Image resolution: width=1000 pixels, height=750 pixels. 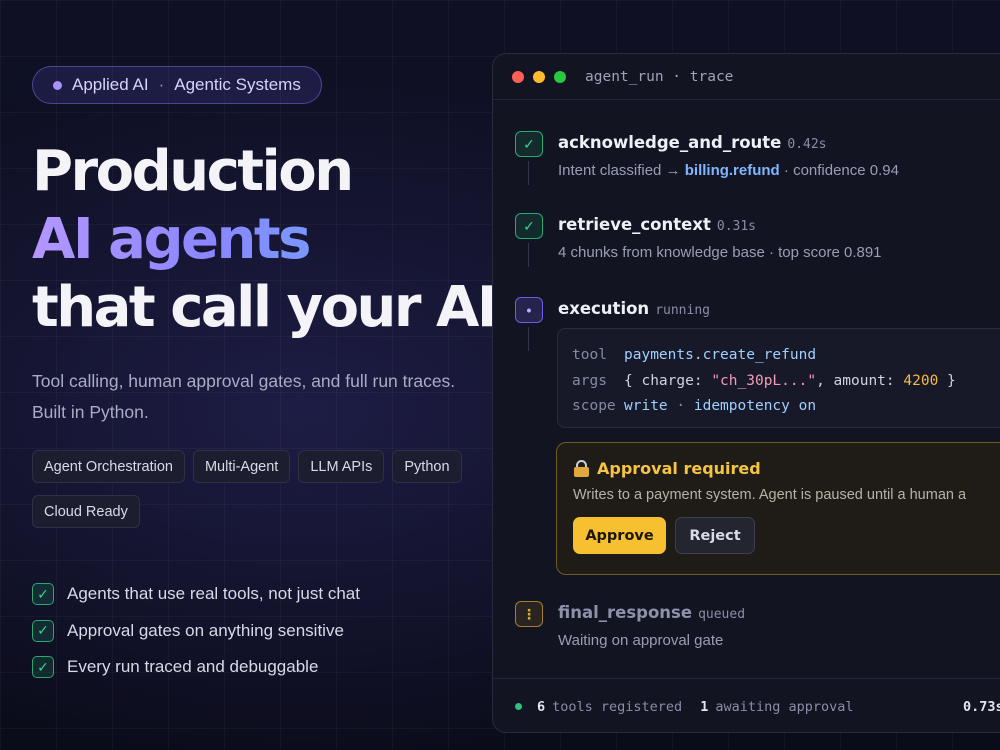 I want to click on headline-line-3: that call your APIs, so click(x=299, y=307).